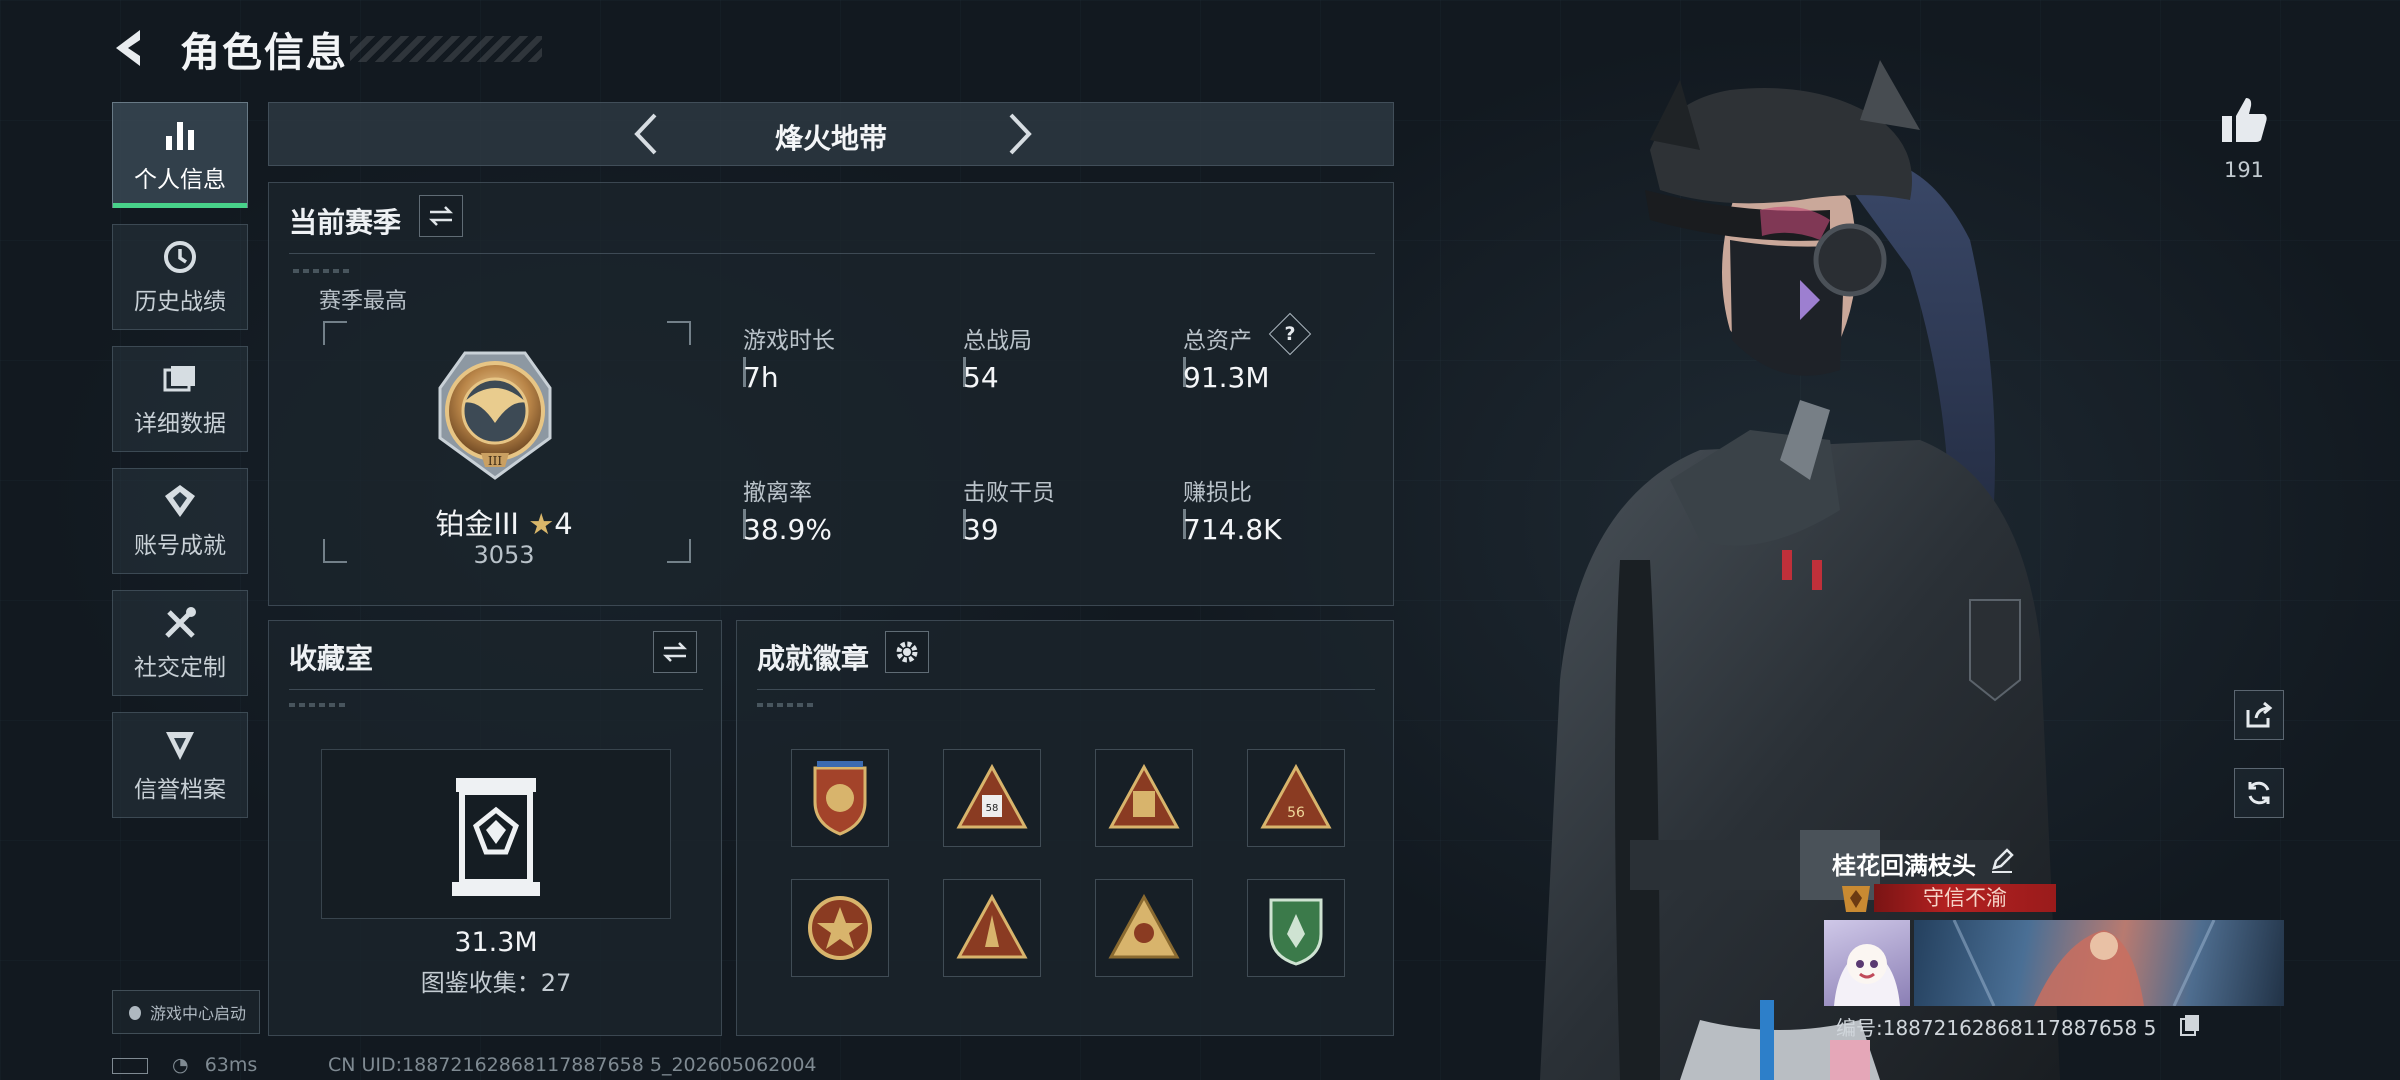 The image size is (2400, 1080). Describe the element at coordinates (180, 302) in the screenshot. I see `sidebar-item-label: 历史战绩` at that location.